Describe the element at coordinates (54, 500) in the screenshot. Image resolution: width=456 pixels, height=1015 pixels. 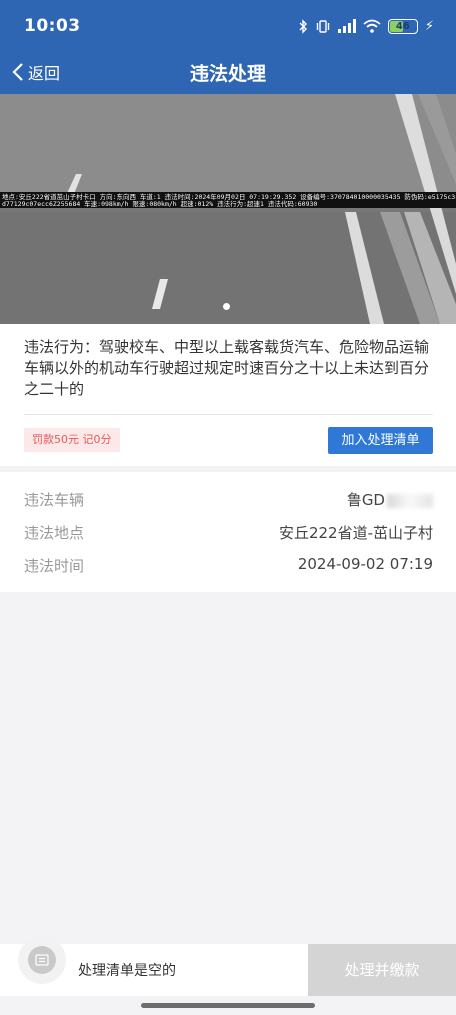
I see `vehicle-label: 违法车辆` at that location.